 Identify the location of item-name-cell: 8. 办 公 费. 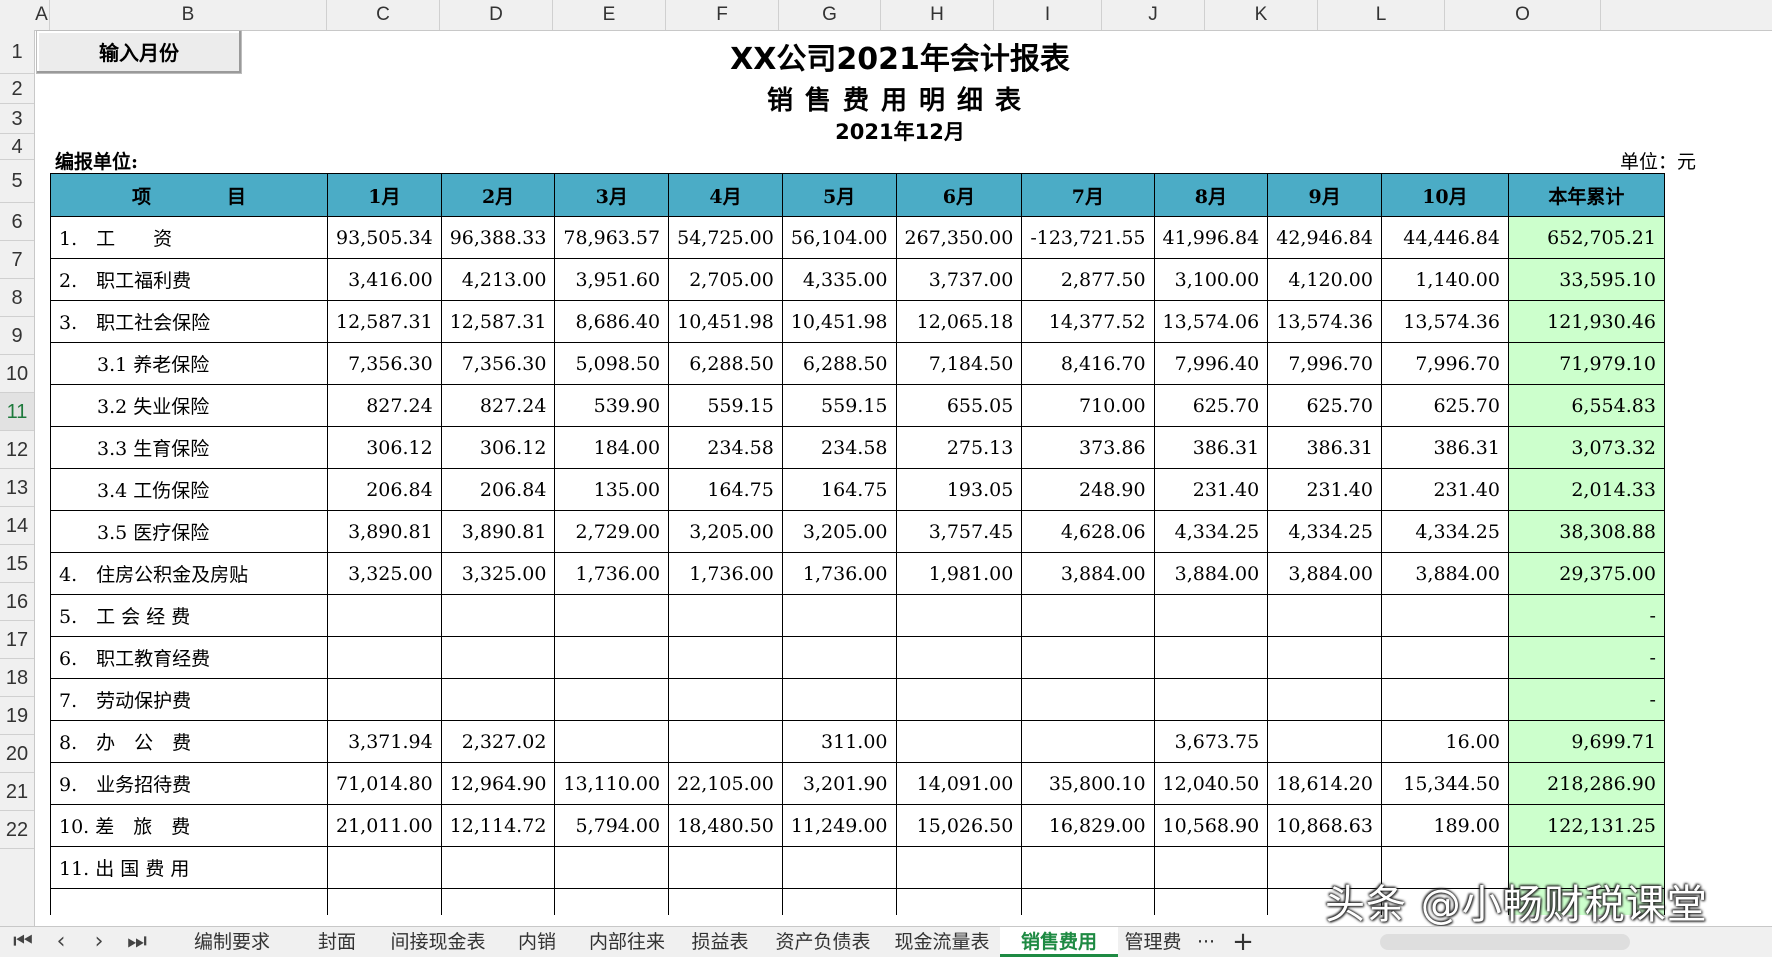
(189, 741).